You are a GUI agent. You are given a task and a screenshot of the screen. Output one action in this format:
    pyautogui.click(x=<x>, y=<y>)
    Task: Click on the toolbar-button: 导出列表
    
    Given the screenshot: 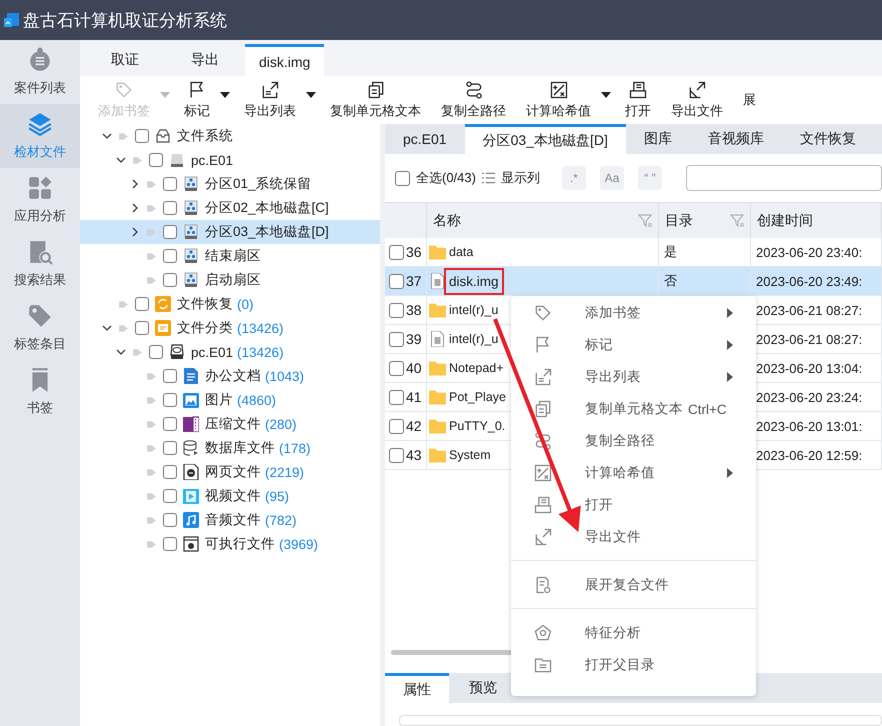 What is the action you would take?
    pyautogui.click(x=270, y=100)
    